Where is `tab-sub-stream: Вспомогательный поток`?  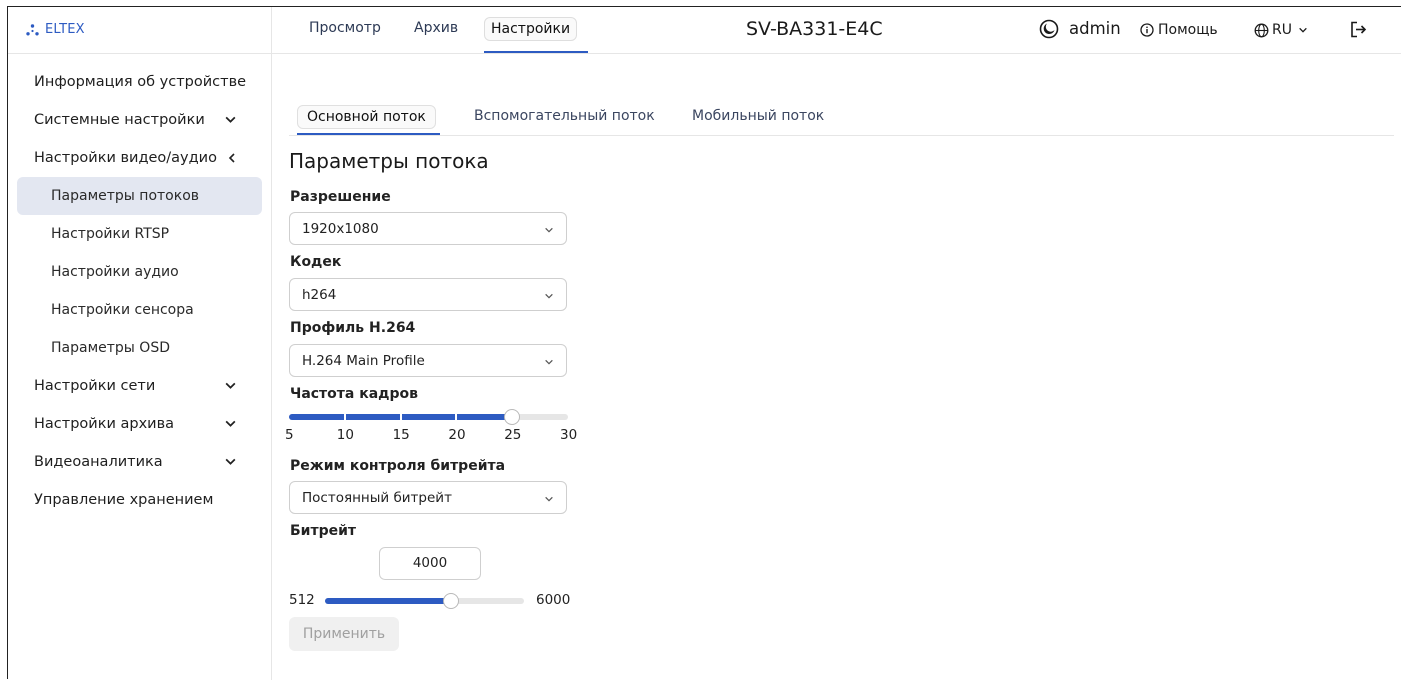
tab-sub-stream: Вспомогательный поток is located at coordinates (564, 116).